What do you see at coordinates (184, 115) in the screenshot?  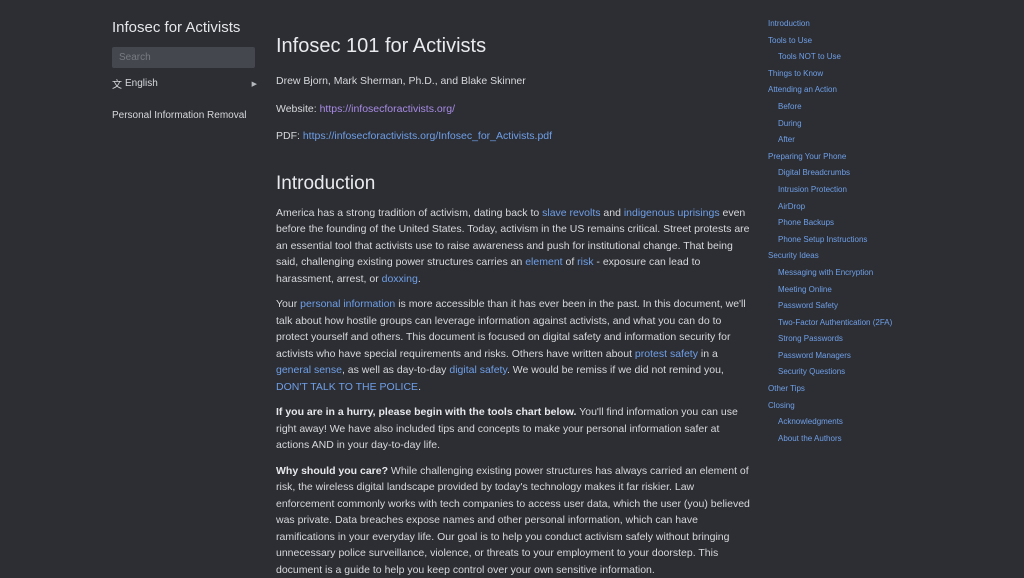 I see `sidebar-link-personal-information-removal: Personal Information Removal` at bounding box center [184, 115].